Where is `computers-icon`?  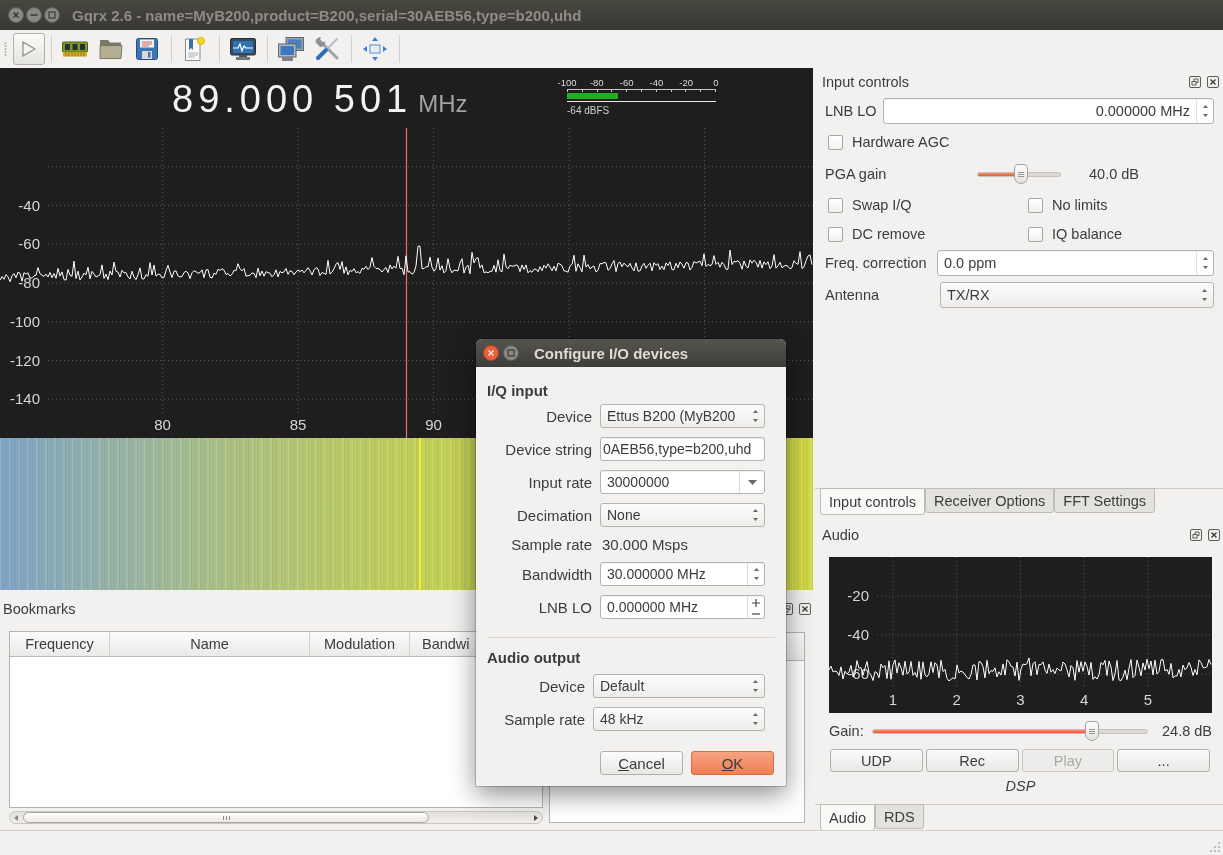
computers-icon is located at coordinates (291, 49).